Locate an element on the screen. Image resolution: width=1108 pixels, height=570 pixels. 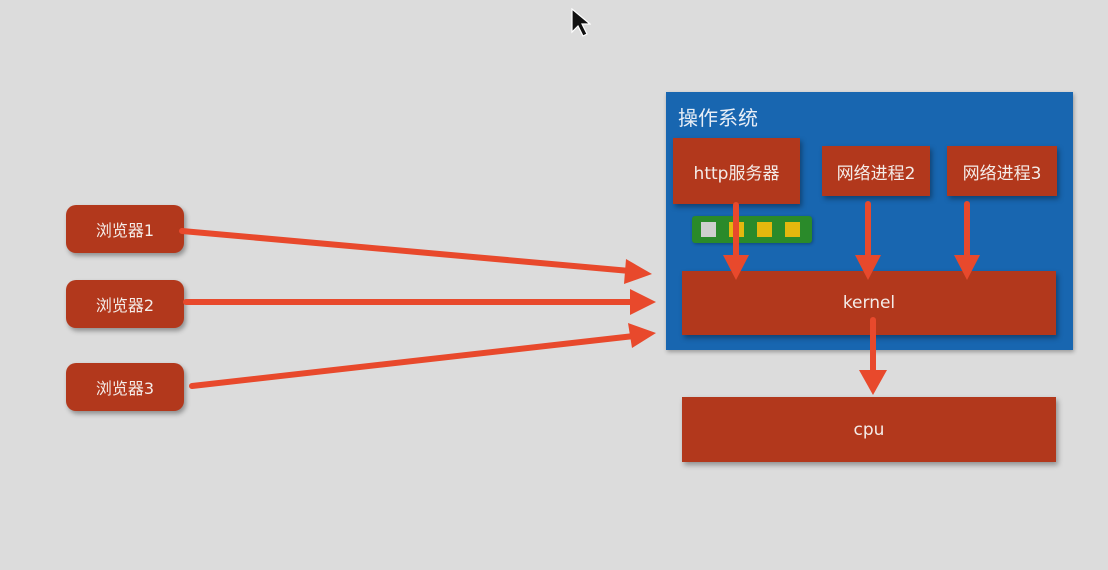
network-process-2-label: 网络进程2 is located at coordinates (876, 173).